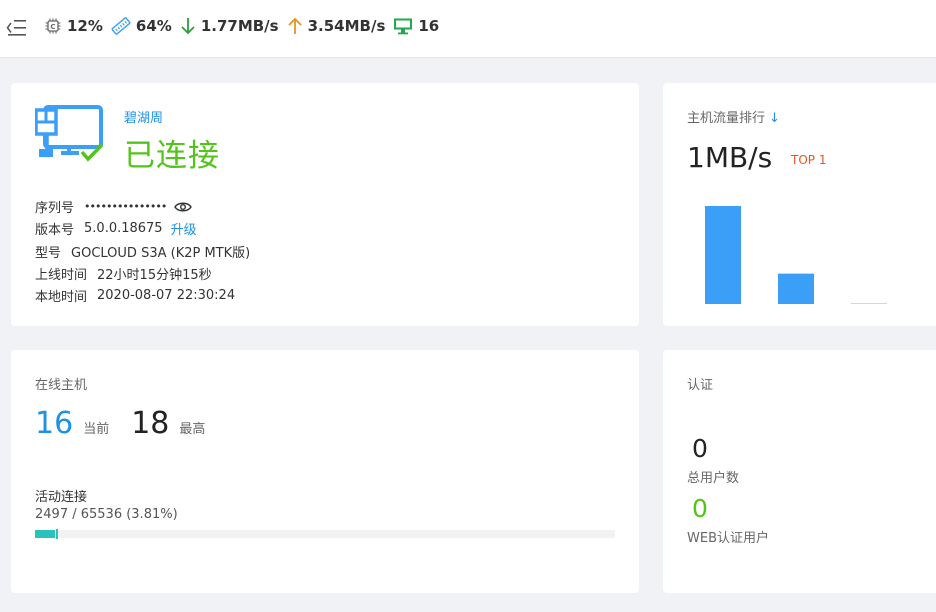 The height and width of the screenshot is (612, 936). I want to click on router-connected-icon, so click(69, 133).